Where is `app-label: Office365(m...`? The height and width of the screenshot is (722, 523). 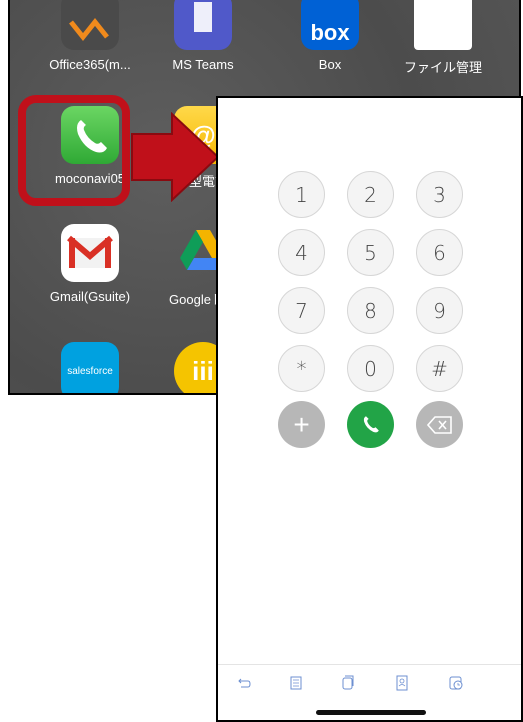
app-label: Office365(m... is located at coordinates (90, 64).